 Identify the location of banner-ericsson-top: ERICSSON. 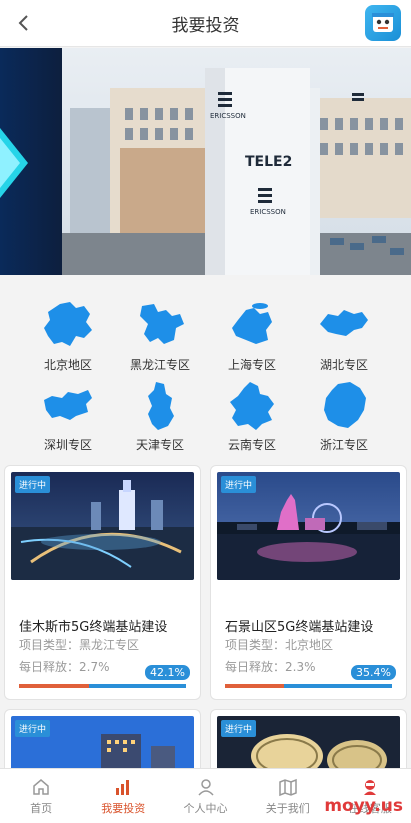
(228, 116).